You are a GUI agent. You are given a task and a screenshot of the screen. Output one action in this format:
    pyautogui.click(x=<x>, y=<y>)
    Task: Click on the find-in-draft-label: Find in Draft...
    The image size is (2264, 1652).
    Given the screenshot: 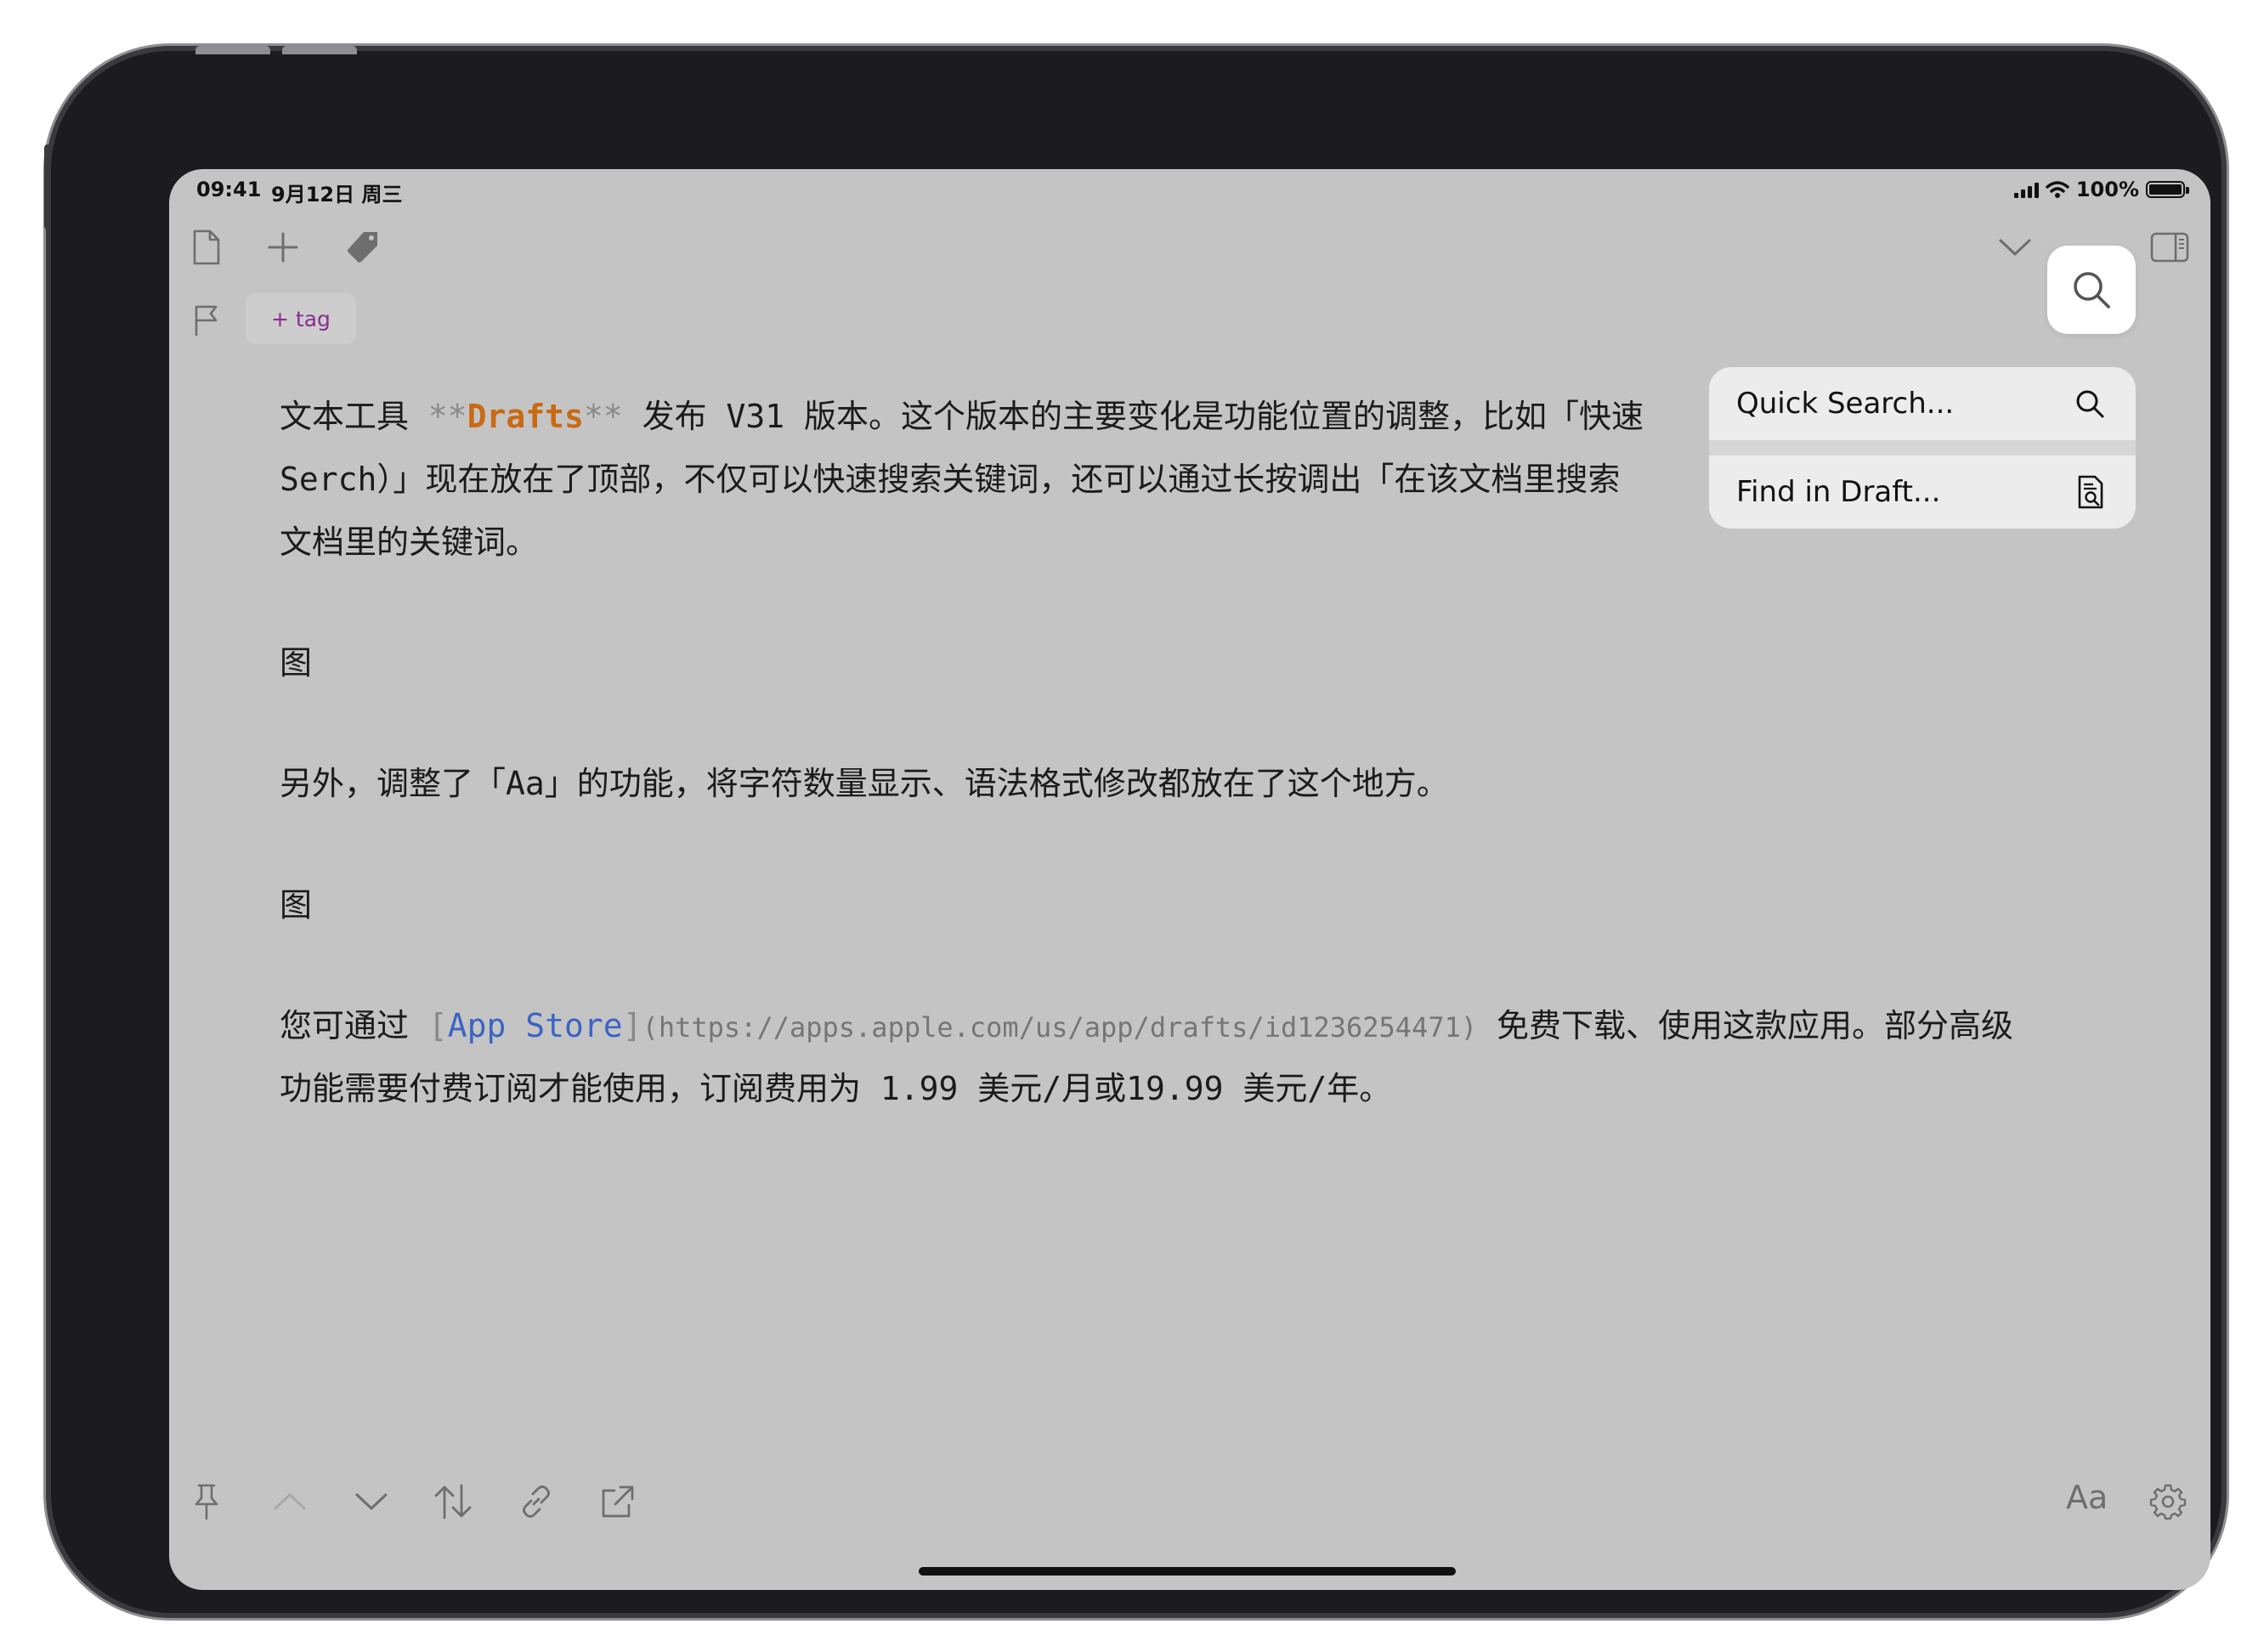 What is the action you would take?
    pyautogui.click(x=1838, y=492)
    